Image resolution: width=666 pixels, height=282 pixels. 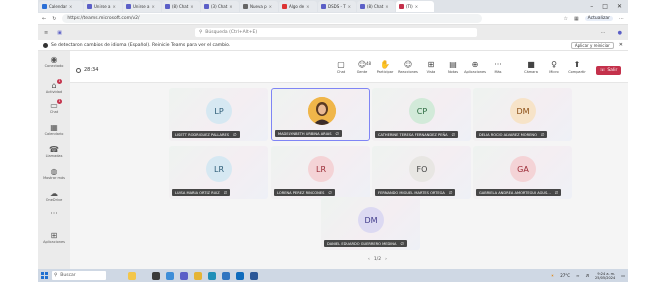 I want to click on rail-item: ⌂ 1 Actividad, so click(x=54, y=86).